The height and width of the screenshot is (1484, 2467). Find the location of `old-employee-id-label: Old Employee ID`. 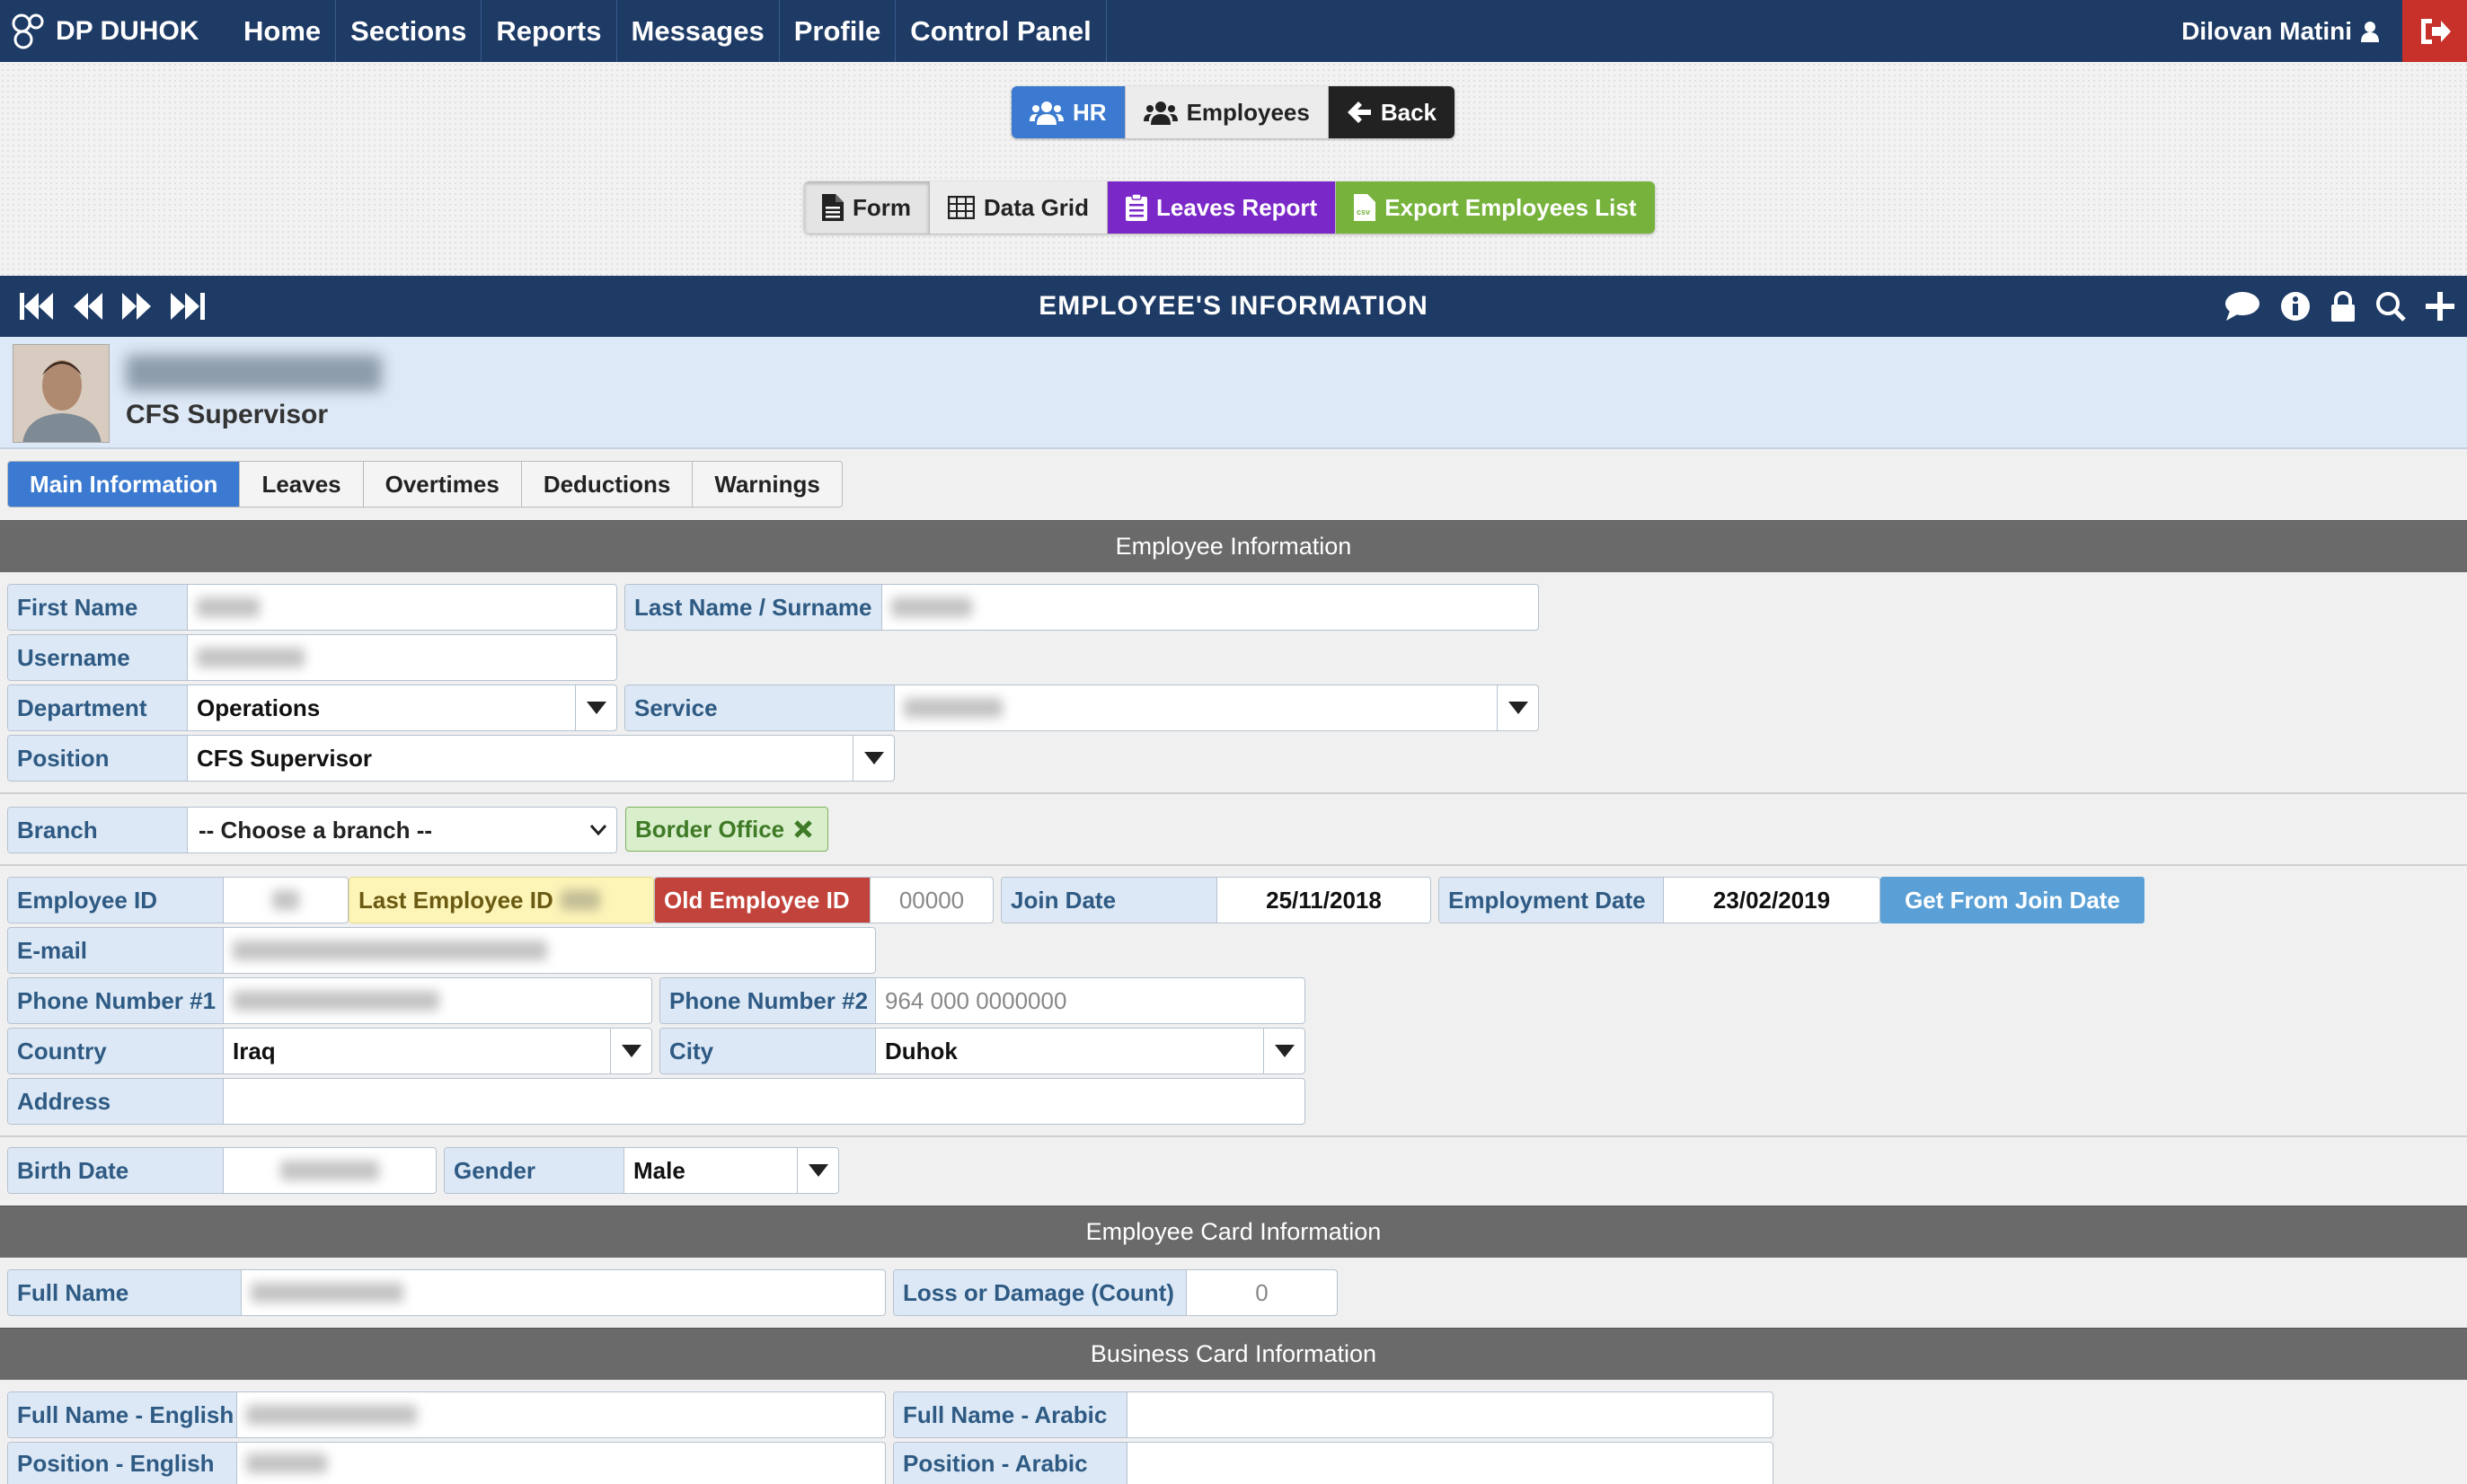

old-employee-id-label: Old Employee ID is located at coordinates (763, 900).